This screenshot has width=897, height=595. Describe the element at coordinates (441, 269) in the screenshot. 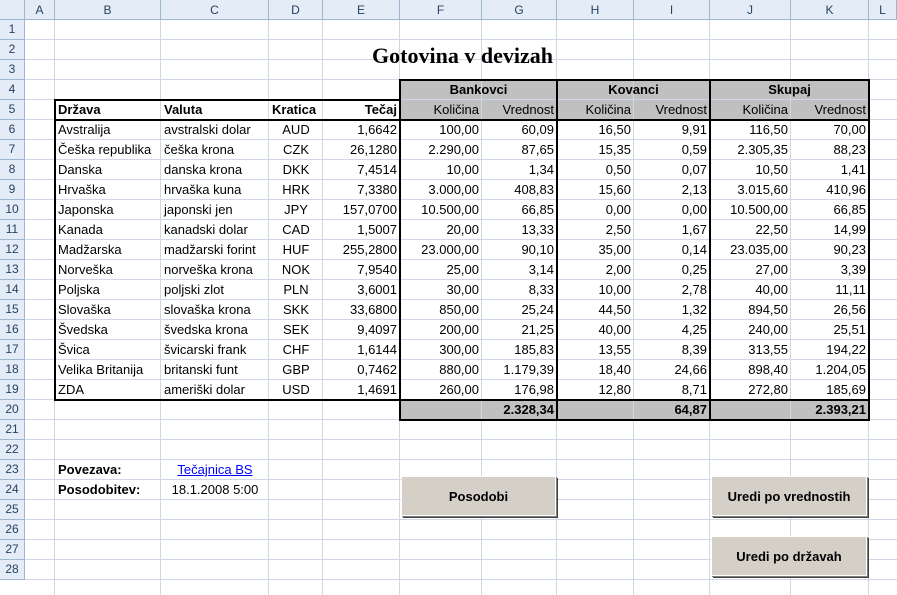

I see `table-cell: 25,00` at that location.